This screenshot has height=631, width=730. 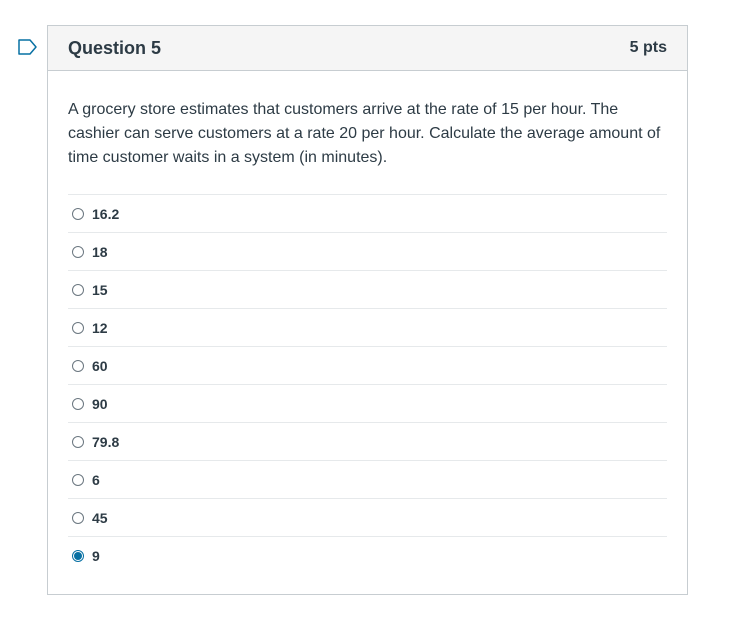 I want to click on answer-label: 9, so click(x=96, y=555).